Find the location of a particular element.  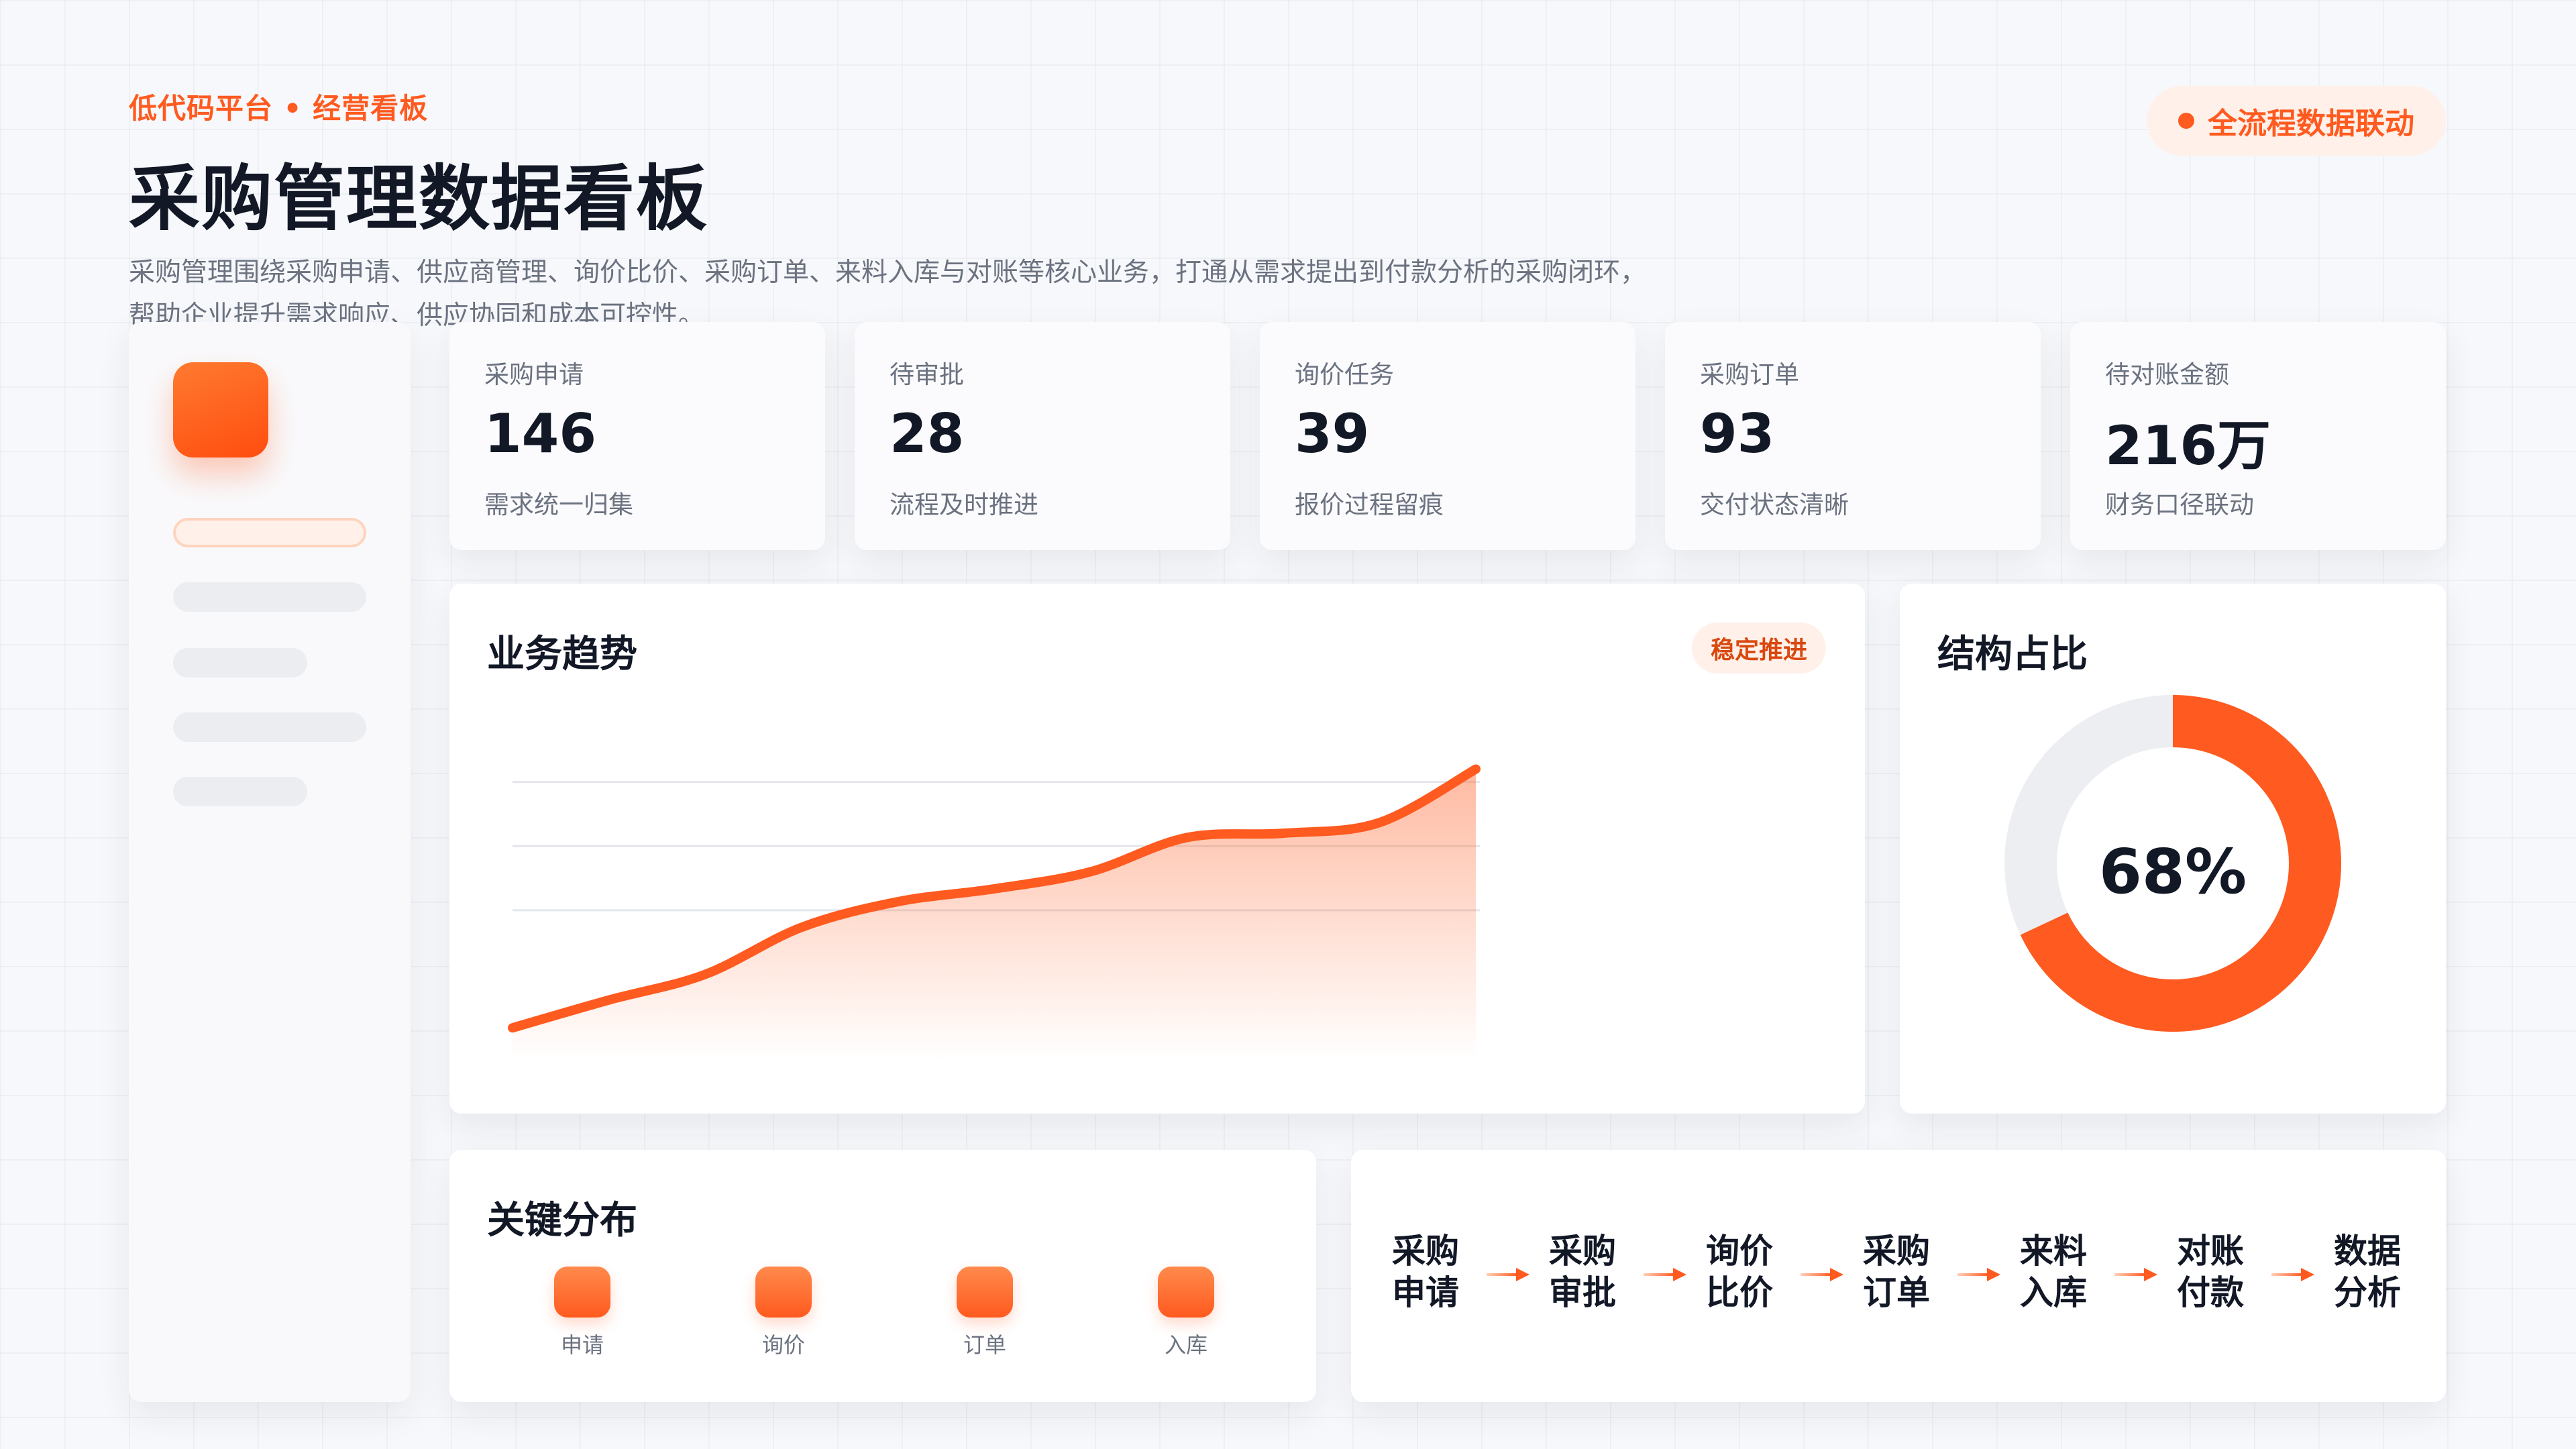

data-linkage-badge: 全流程数据联动 is located at coordinates (2296, 121).